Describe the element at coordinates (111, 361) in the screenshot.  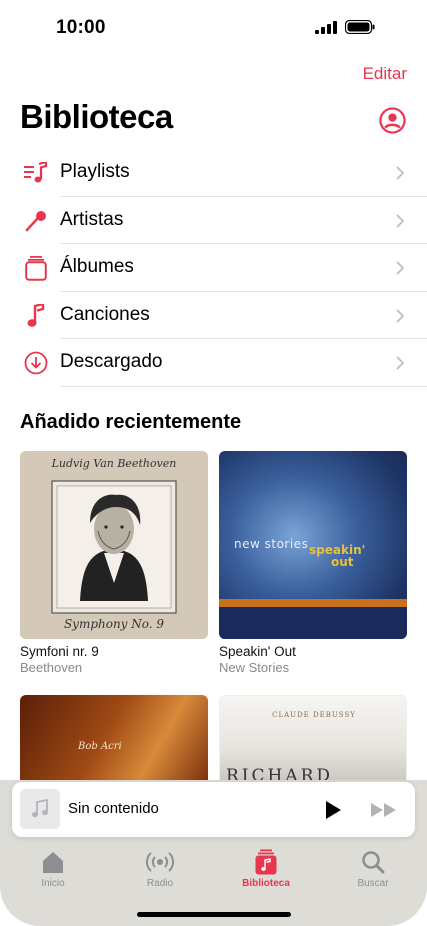
I see `menu-item-label: Descargado` at that location.